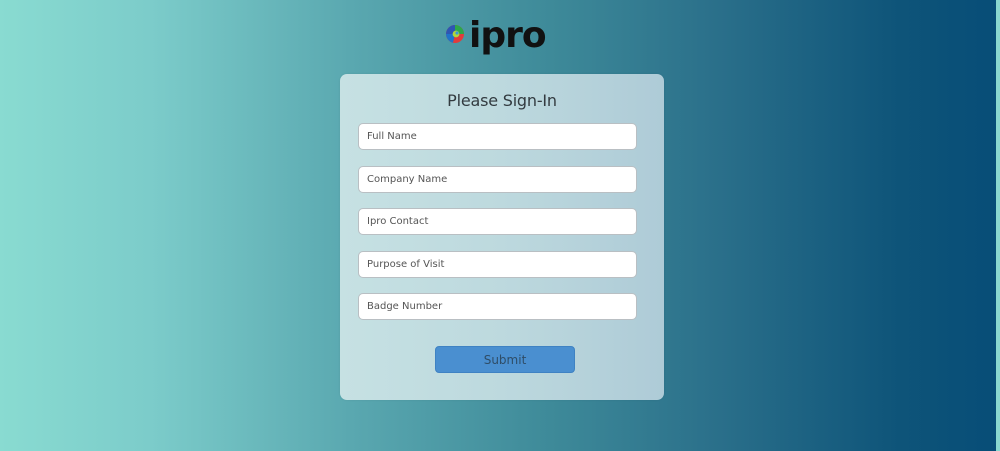  I want to click on logo-wordmark: ipro, so click(507, 35).